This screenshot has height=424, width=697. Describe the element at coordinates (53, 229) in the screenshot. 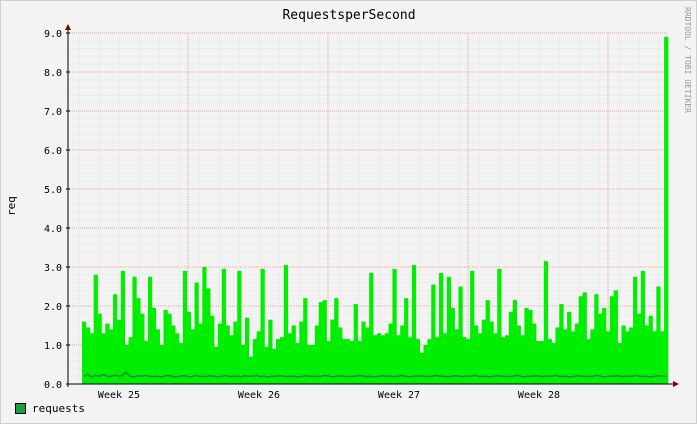

I see `y-tick-label: 4.0` at that location.